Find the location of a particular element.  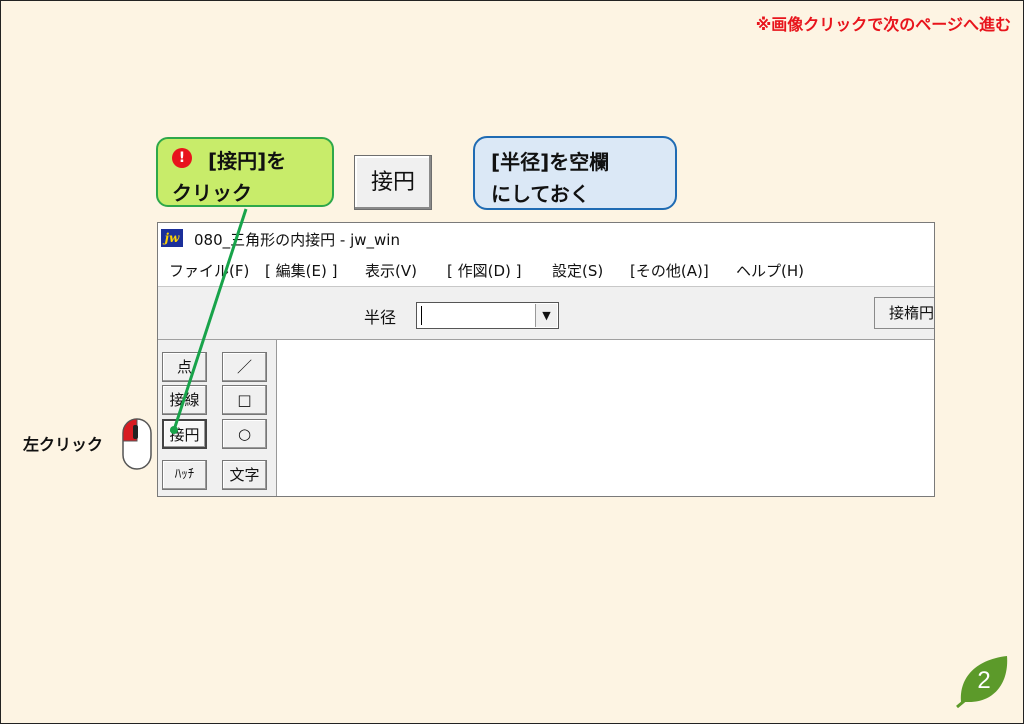

control-bar: 半径 ▼ 接楕円 is located at coordinates (546, 314).